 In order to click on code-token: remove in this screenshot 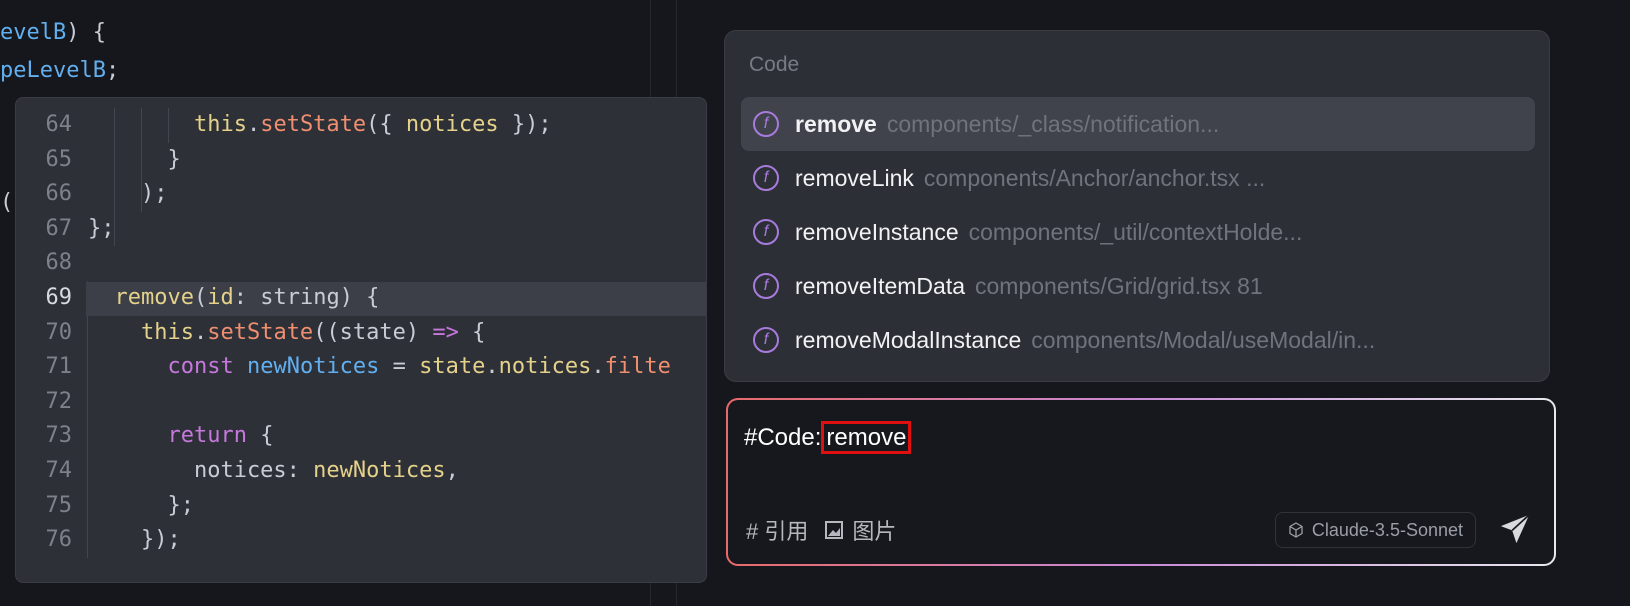, I will do `click(154, 297)`.